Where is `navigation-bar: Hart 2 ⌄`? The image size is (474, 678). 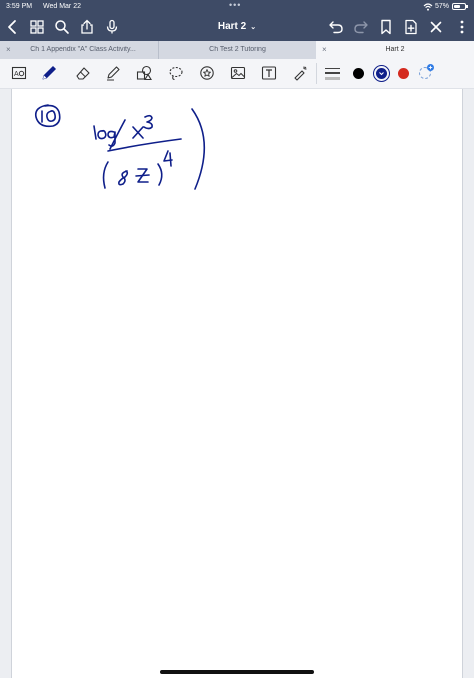
navigation-bar: Hart 2 ⌄ is located at coordinates (237, 27).